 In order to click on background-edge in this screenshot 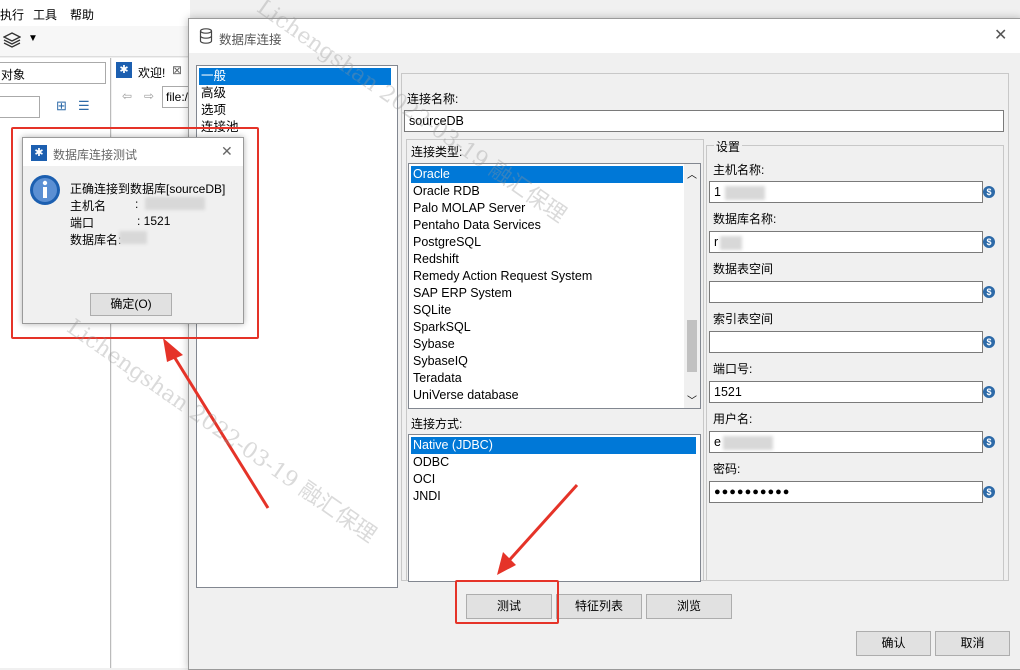, I will do `click(1016, 340)`.